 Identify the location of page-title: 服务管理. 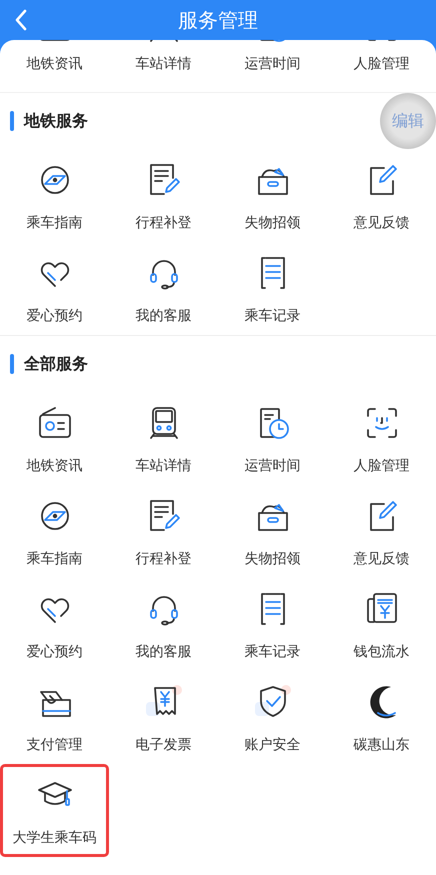
(218, 20).